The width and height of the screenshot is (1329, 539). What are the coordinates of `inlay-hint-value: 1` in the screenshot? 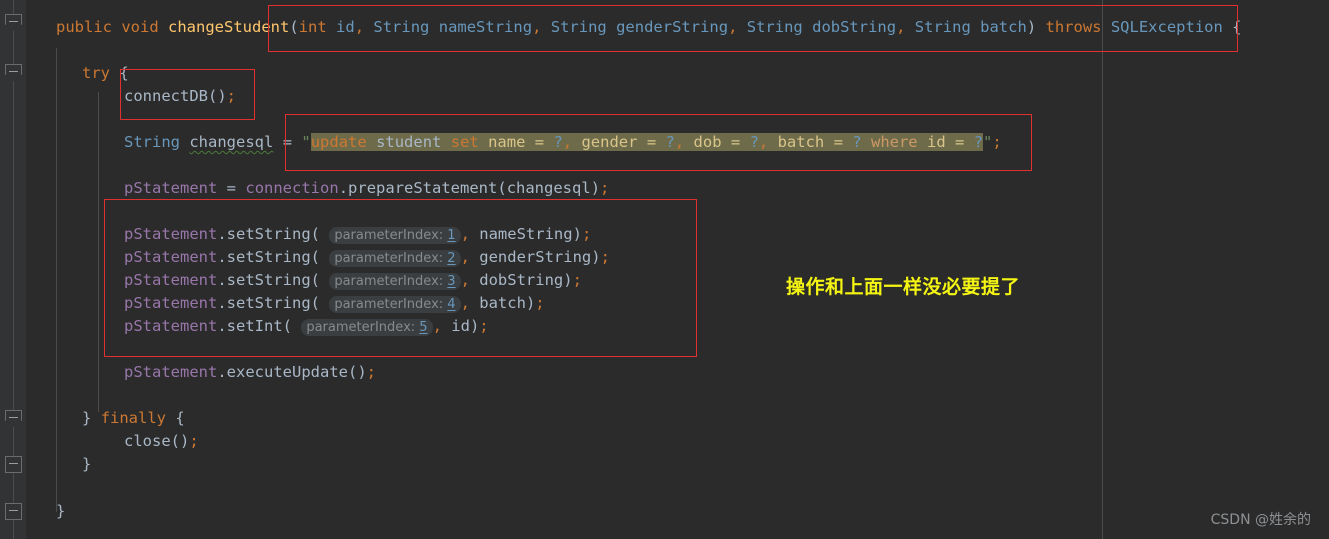 It's located at (451, 235).